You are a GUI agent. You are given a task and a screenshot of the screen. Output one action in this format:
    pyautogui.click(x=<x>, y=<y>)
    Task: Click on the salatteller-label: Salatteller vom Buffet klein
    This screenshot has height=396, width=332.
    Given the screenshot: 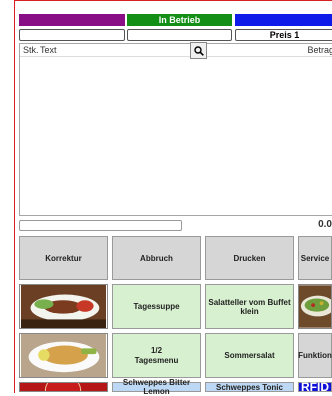 What is the action you would take?
    pyautogui.click(x=249, y=306)
    